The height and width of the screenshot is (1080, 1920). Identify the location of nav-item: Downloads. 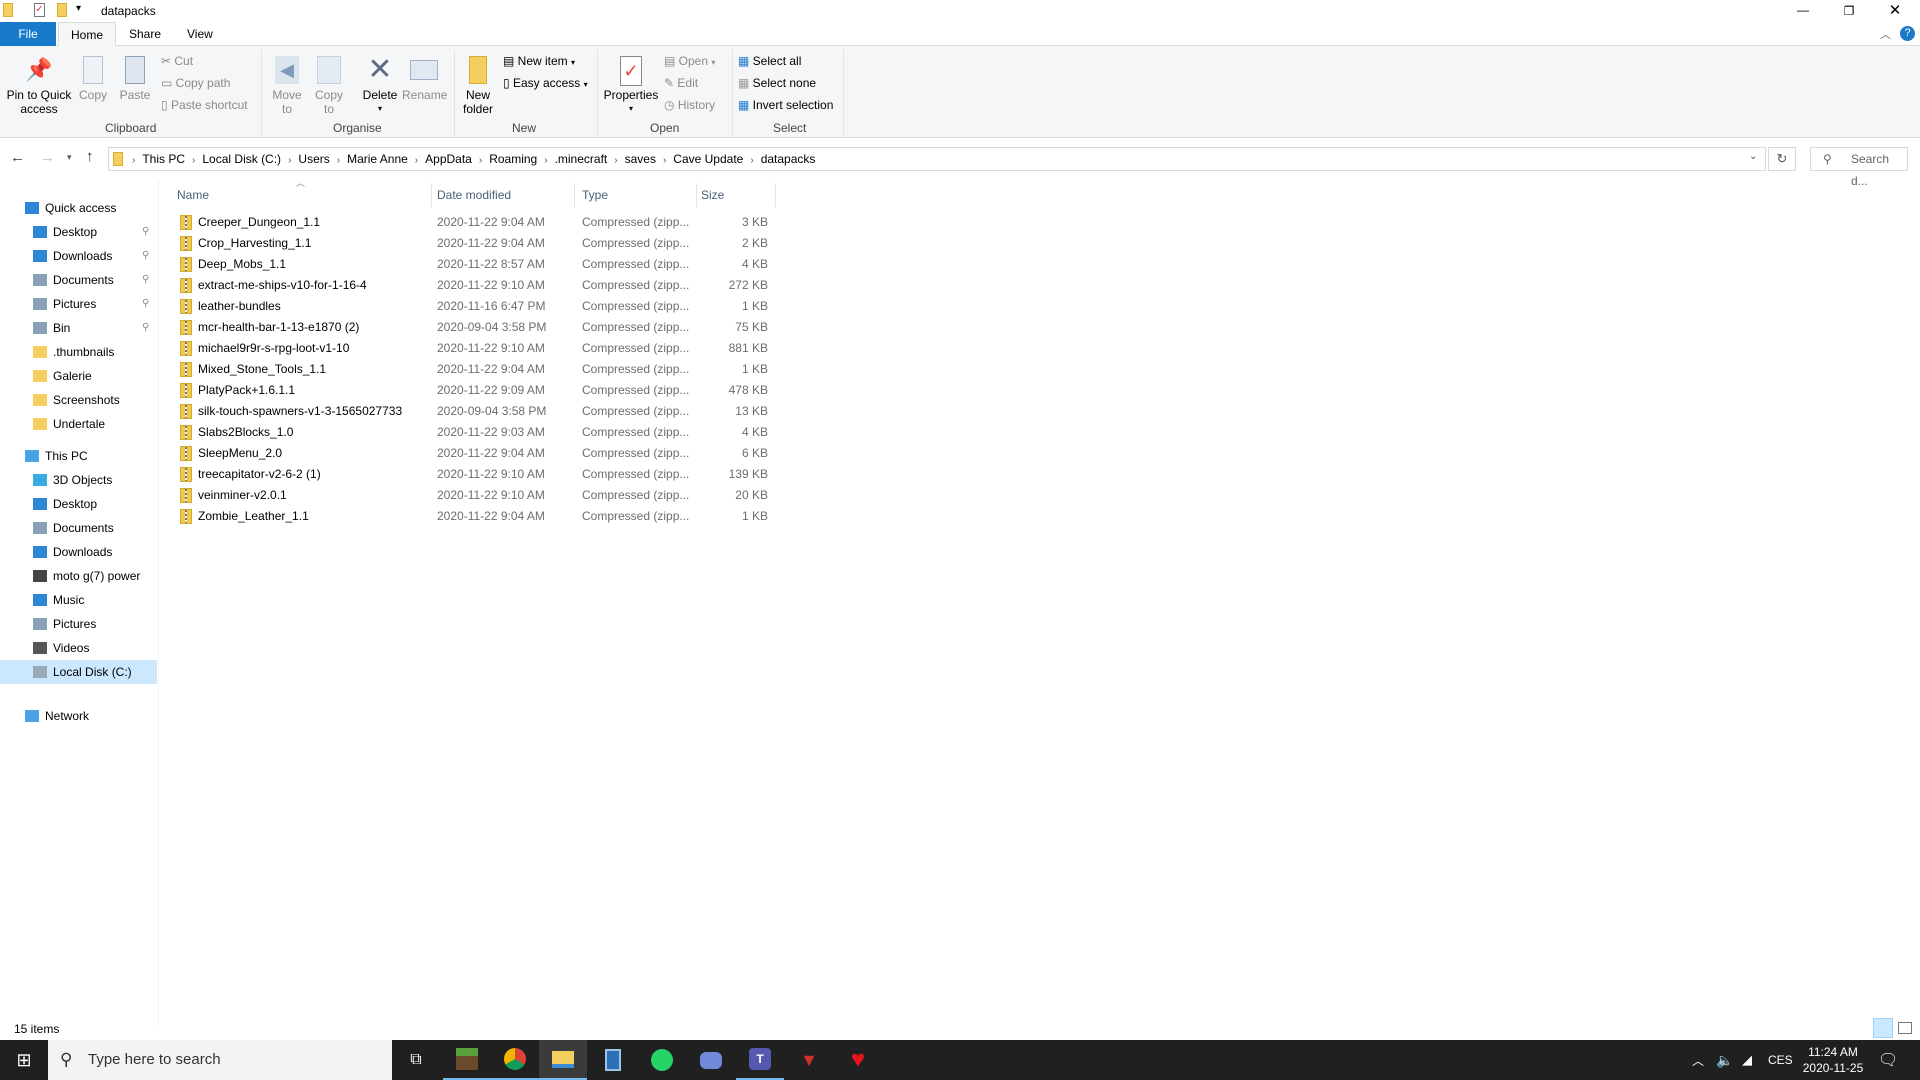
(78, 552).